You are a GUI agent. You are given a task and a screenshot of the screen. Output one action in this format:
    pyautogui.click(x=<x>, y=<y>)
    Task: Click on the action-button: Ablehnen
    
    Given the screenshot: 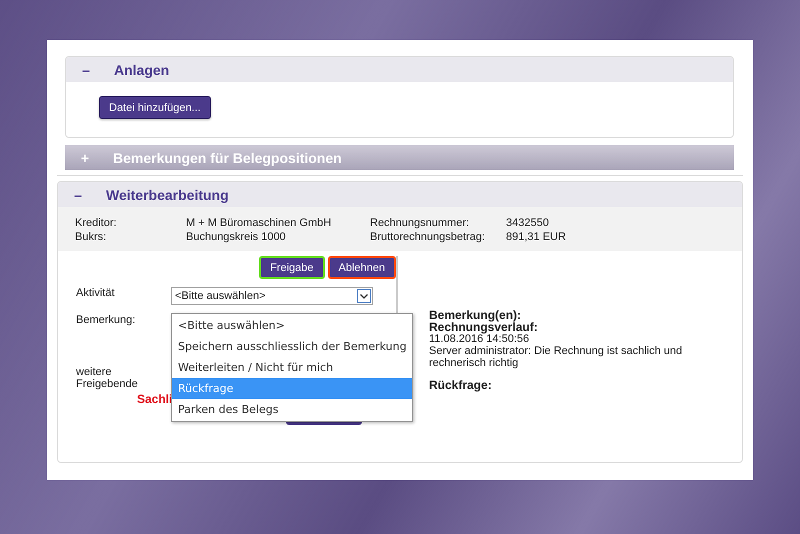 What is the action you would take?
    pyautogui.click(x=362, y=267)
    